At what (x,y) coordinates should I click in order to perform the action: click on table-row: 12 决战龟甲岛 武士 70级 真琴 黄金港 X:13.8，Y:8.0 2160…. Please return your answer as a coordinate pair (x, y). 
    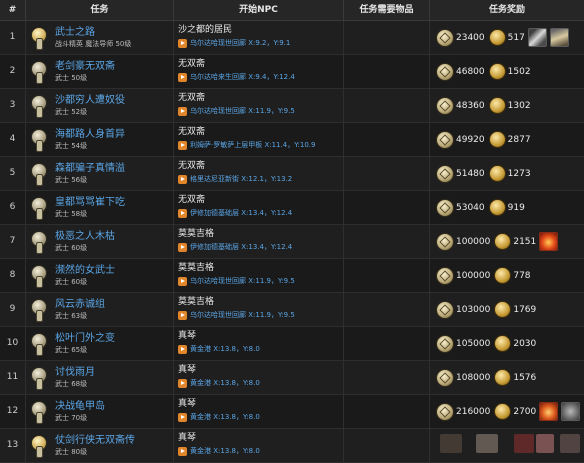
    Looking at the image, I should click on (292, 412).